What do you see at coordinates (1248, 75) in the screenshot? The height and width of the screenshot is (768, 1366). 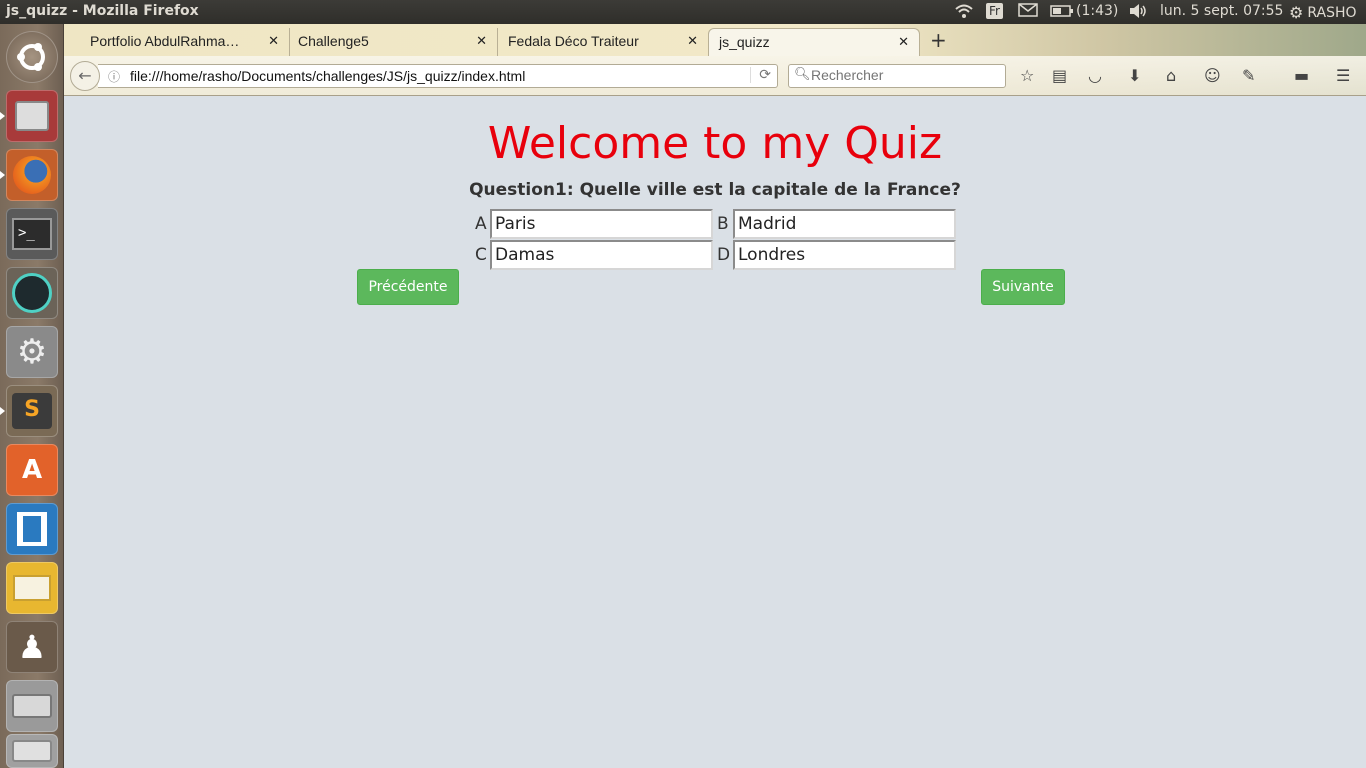 I see `developer-tools-icon: ✎` at bounding box center [1248, 75].